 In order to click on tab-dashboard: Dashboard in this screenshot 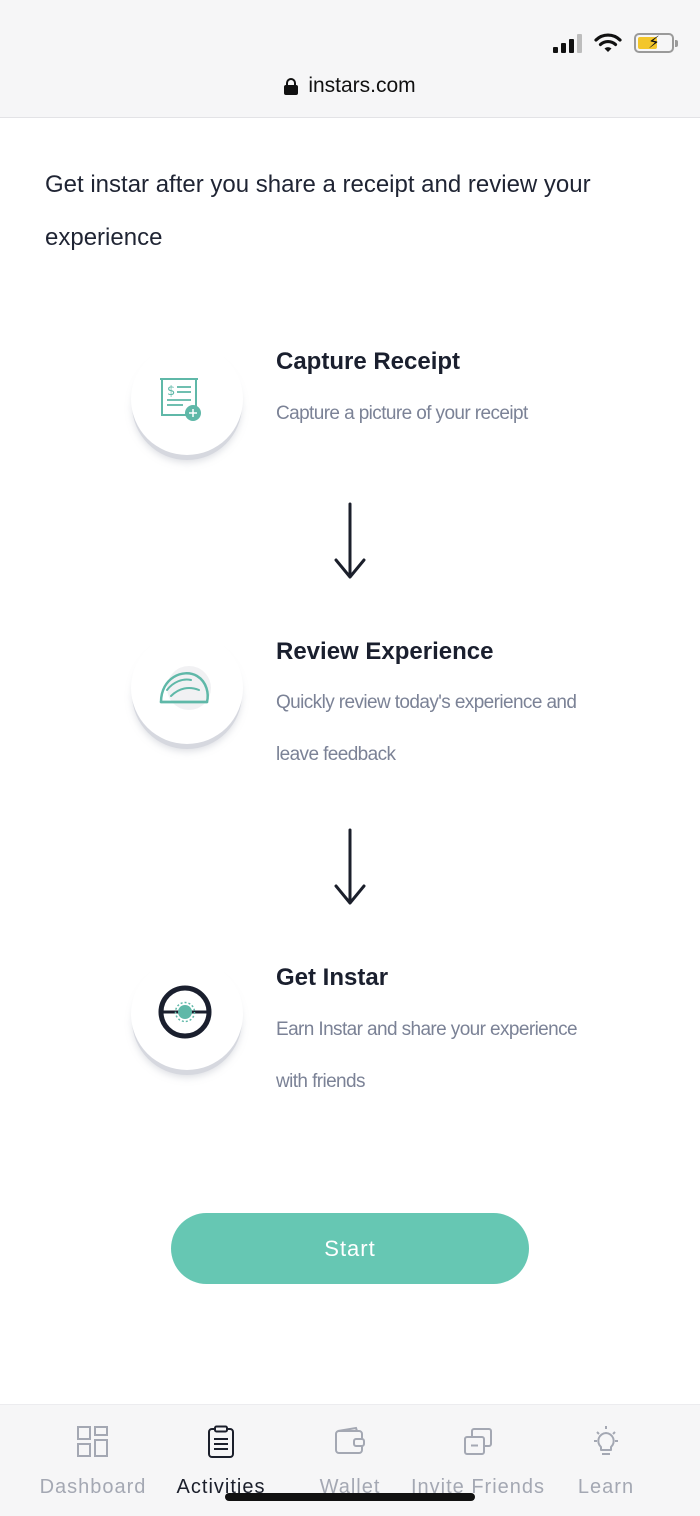, I will do `click(93, 1460)`.